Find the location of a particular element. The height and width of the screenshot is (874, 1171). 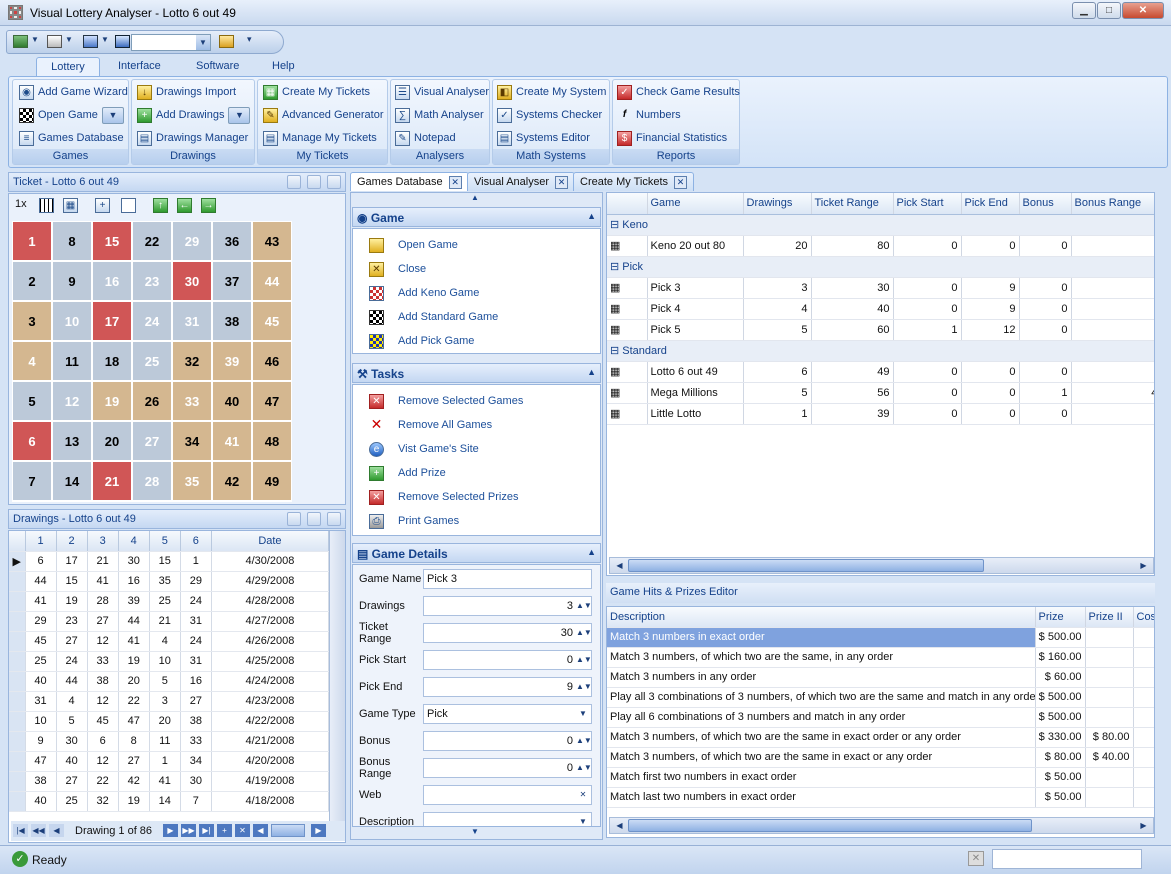

ticket-number-19: 19 is located at coordinates (112, 401).